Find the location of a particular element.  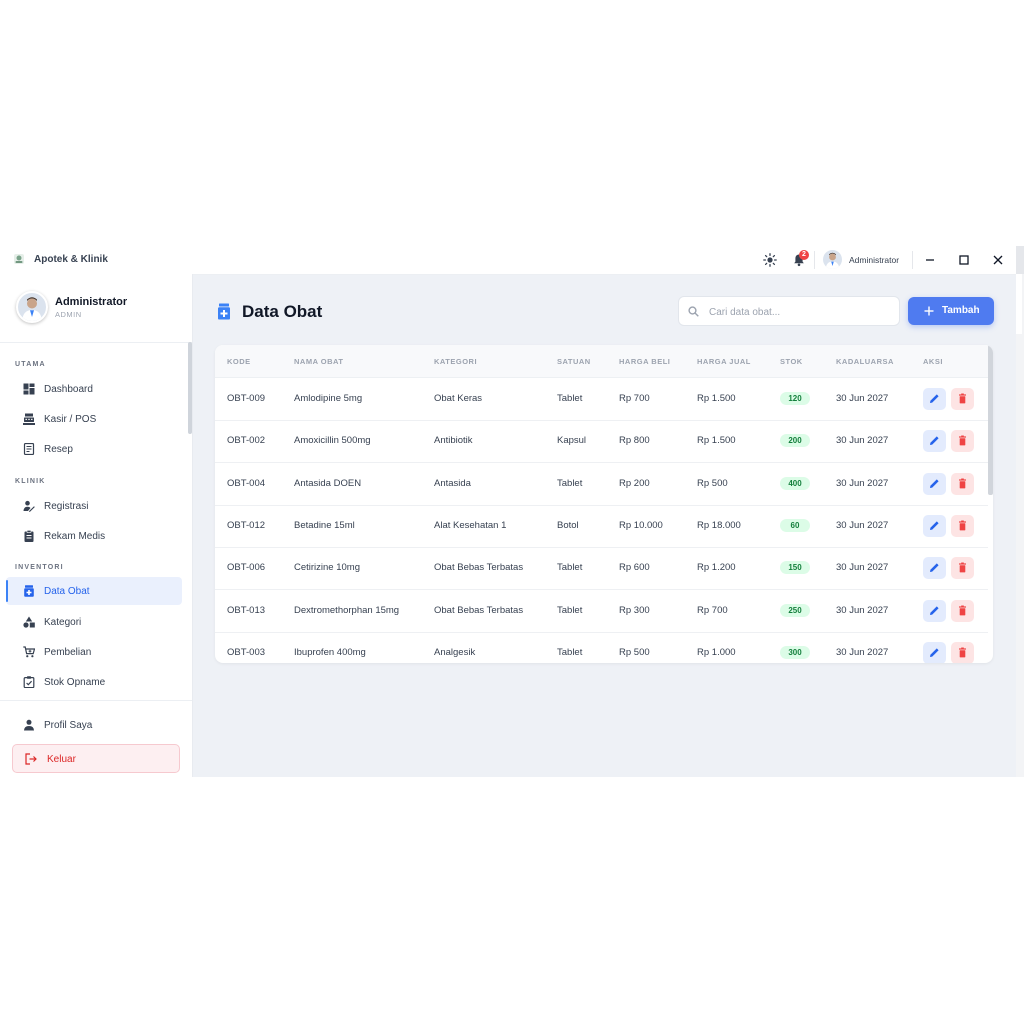

background-window-titlebar is located at coordinates (1020, 260).